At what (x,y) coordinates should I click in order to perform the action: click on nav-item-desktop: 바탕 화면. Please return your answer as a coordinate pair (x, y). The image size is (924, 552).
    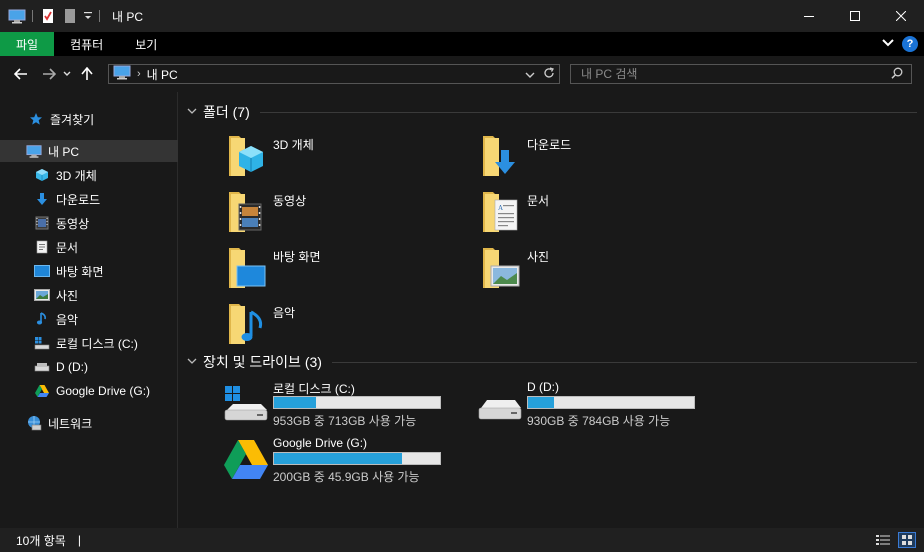
    Looking at the image, I should click on (89, 271).